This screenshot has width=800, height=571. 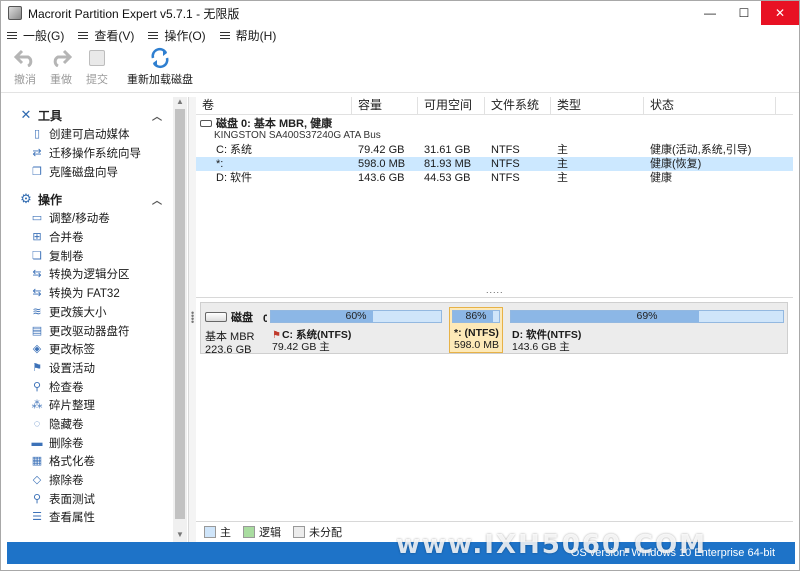 What do you see at coordinates (97, 461) in the screenshot?
I see `ops-item: ▦ 格式化卷` at bounding box center [97, 461].